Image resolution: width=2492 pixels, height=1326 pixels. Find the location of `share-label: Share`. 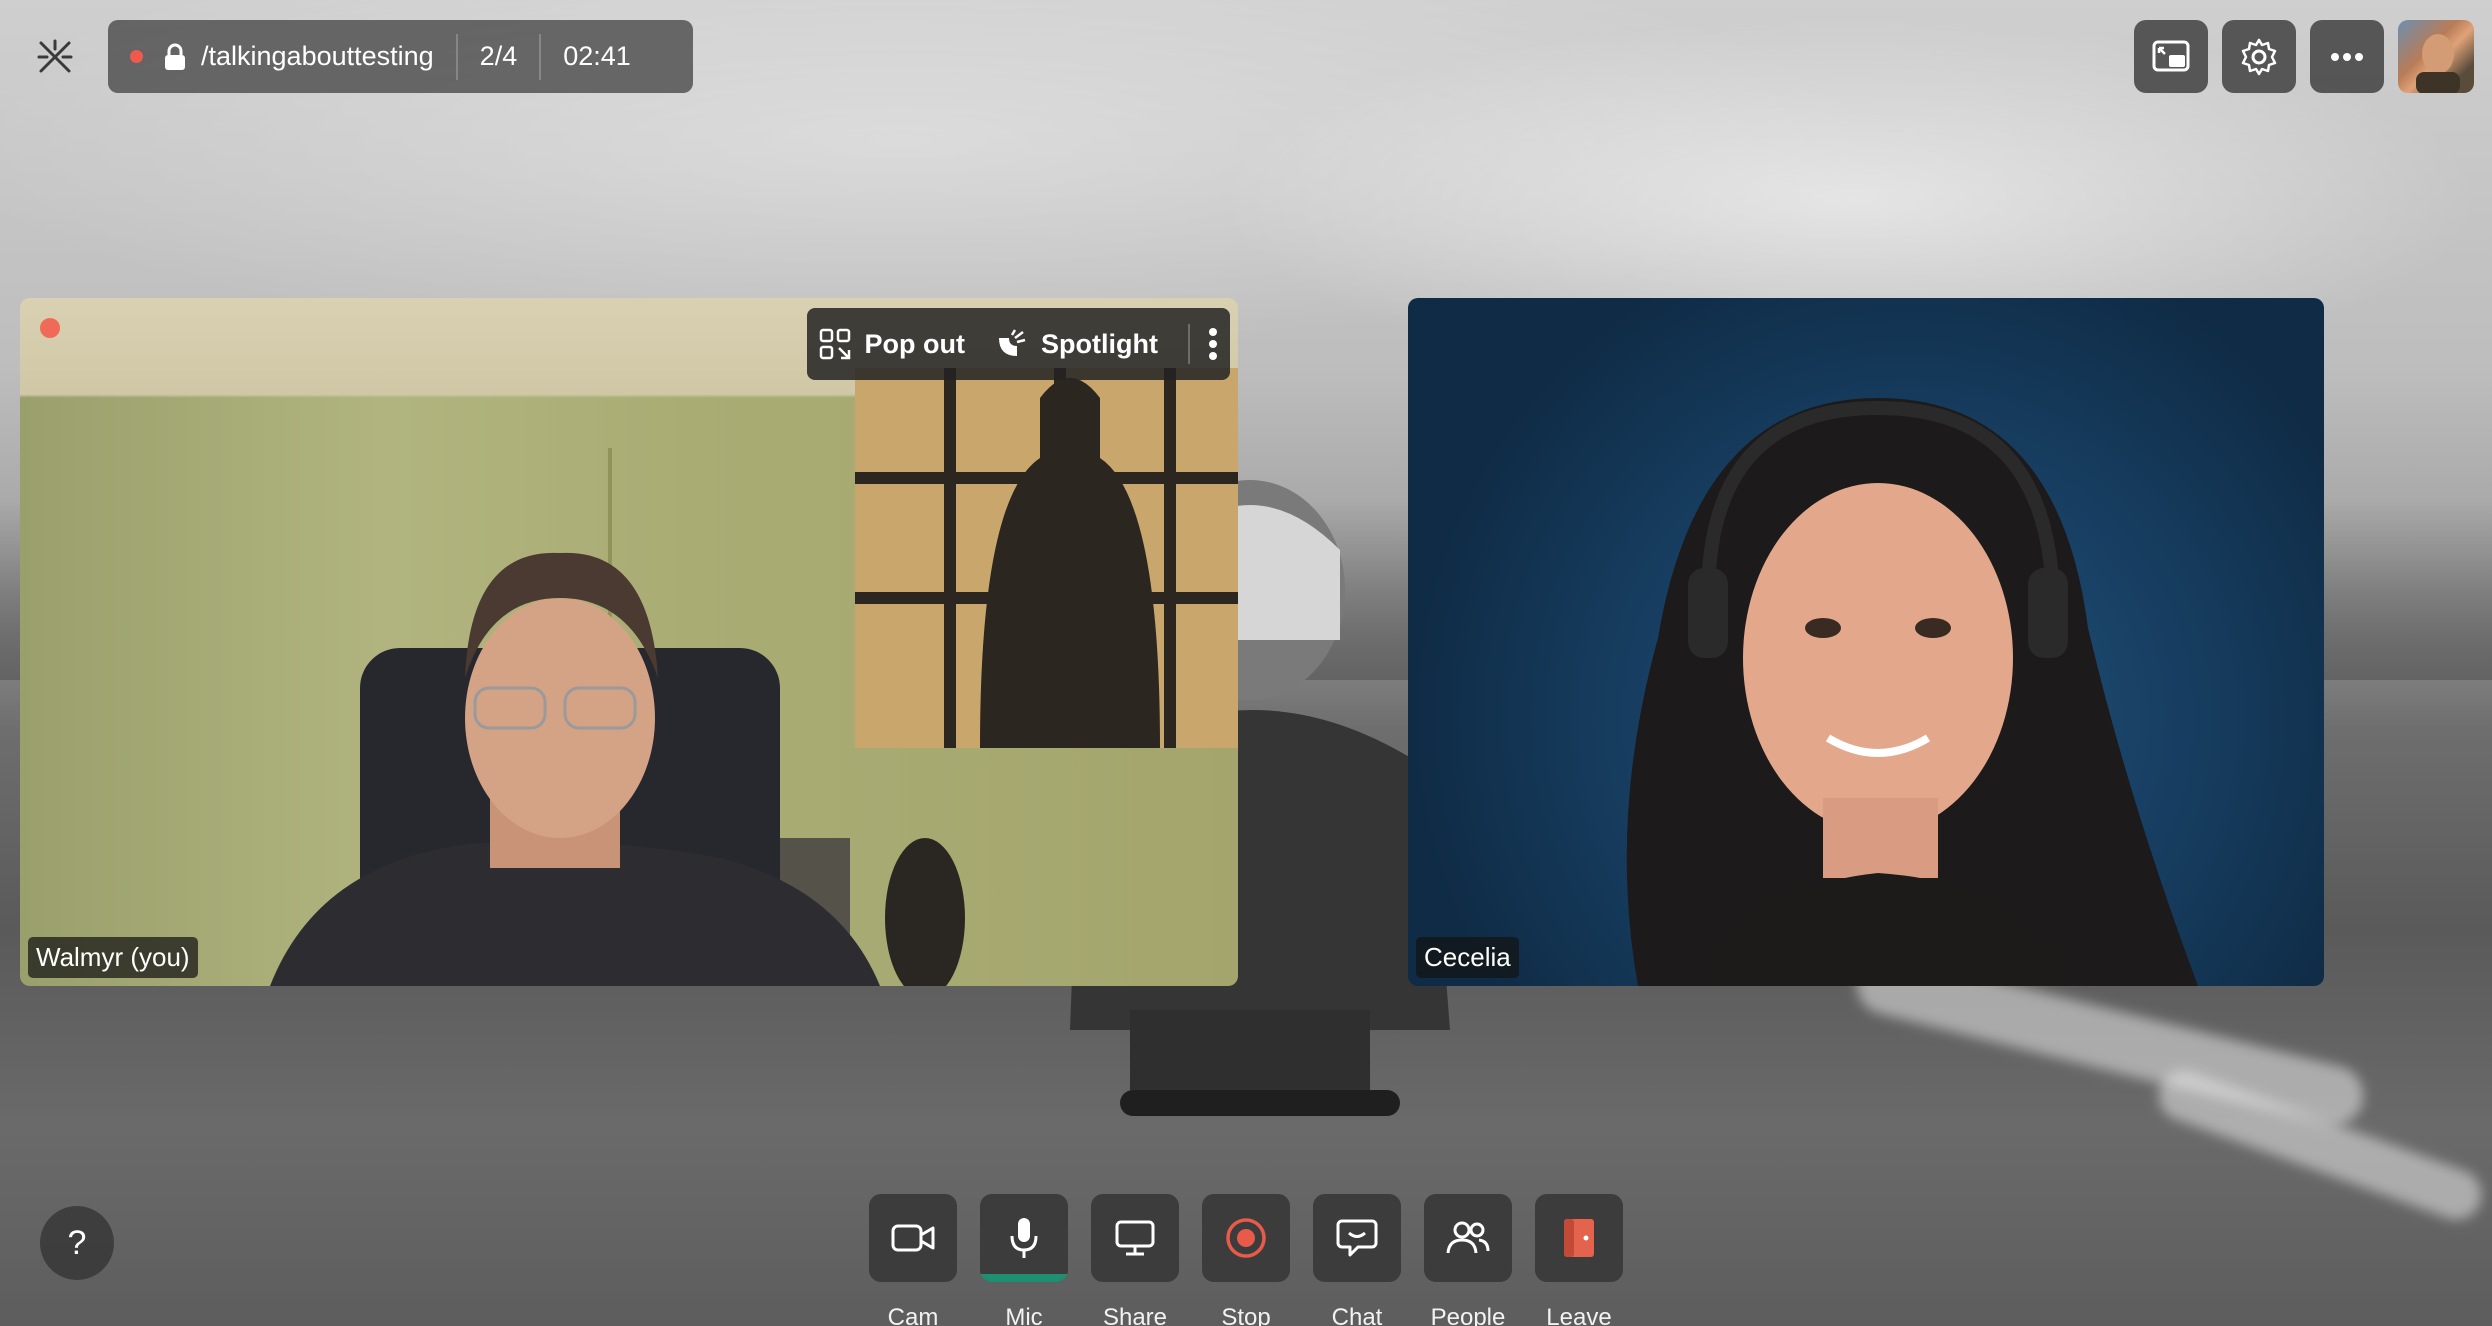

share-label: Share is located at coordinates (1135, 1315).